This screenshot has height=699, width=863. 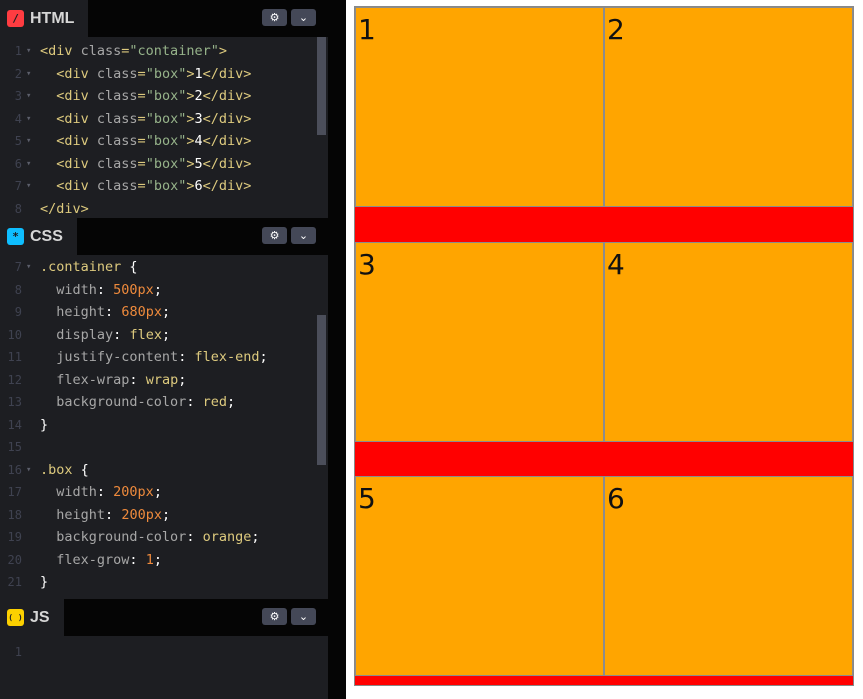 I want to click on code-text: flex-grow: 1;, so click(x=109, y=559).